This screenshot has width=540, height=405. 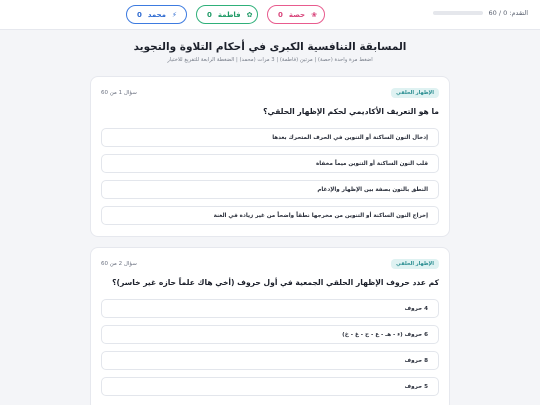 I want to click on player-name: فاطمة, so click(x=229, y=14).